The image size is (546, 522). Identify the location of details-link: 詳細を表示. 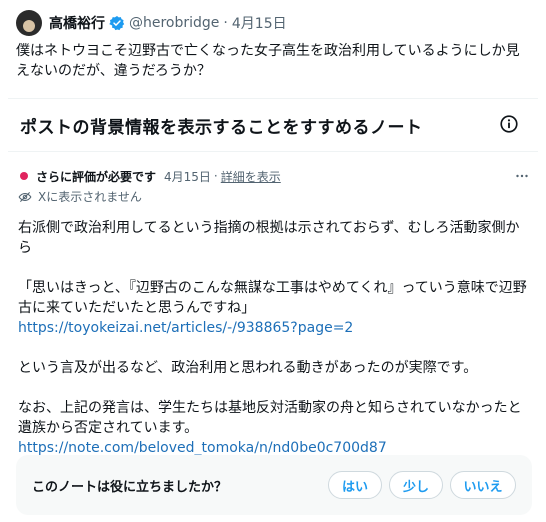
(251, 176).